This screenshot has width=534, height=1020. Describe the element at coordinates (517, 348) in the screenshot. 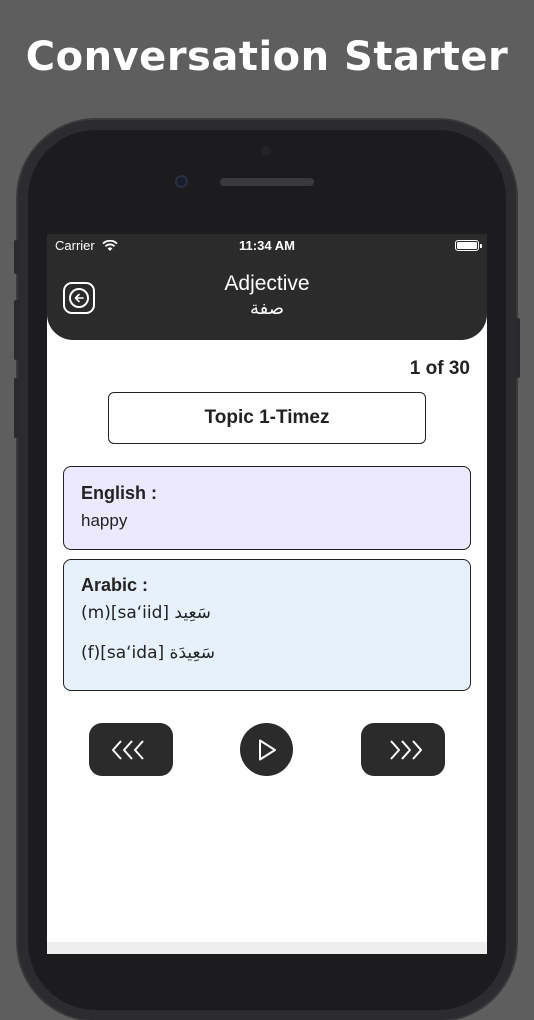

I see `power-button` at that location.